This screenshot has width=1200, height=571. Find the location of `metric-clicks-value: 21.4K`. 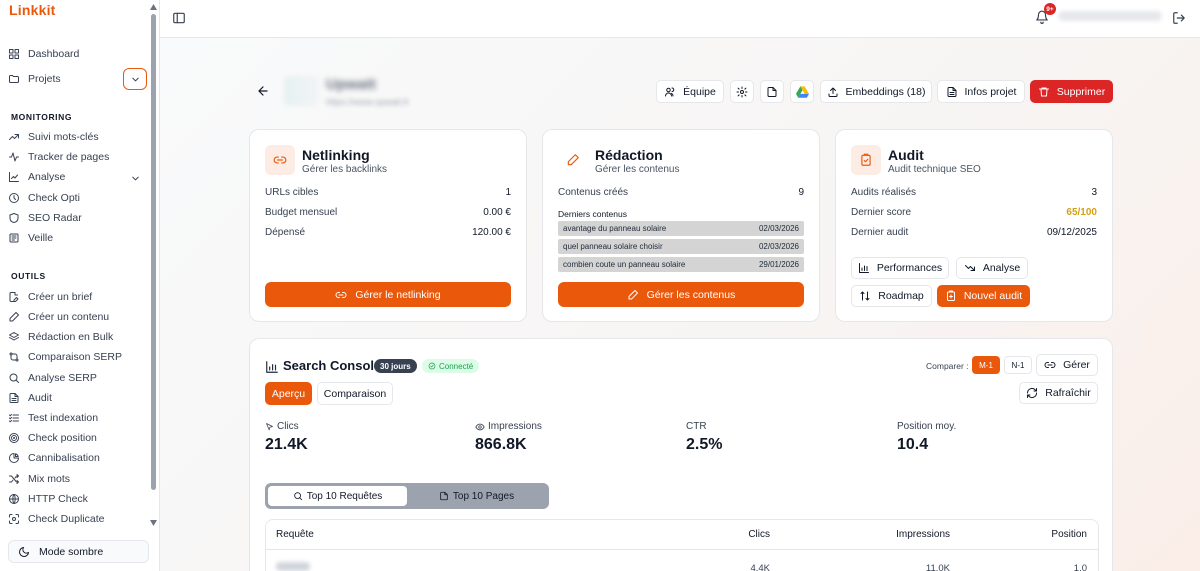

metric-clicks-value: 21.4K is located at coordinates (286, 444).